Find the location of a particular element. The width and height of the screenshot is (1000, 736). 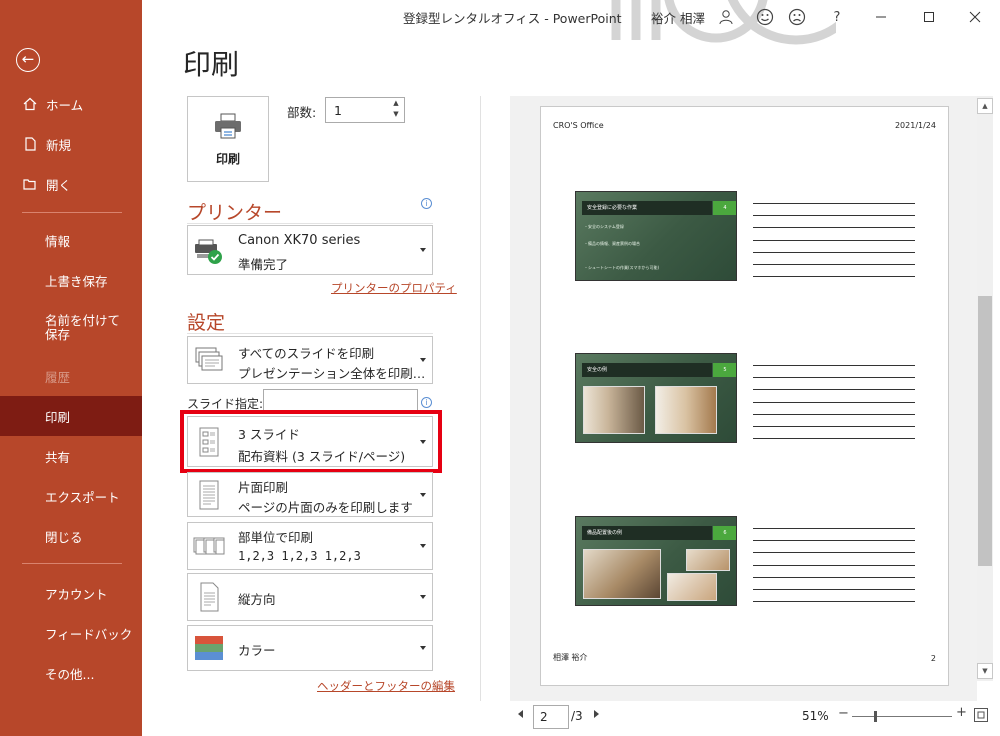

copies-value: 1 is located at coordinates (338, 110).